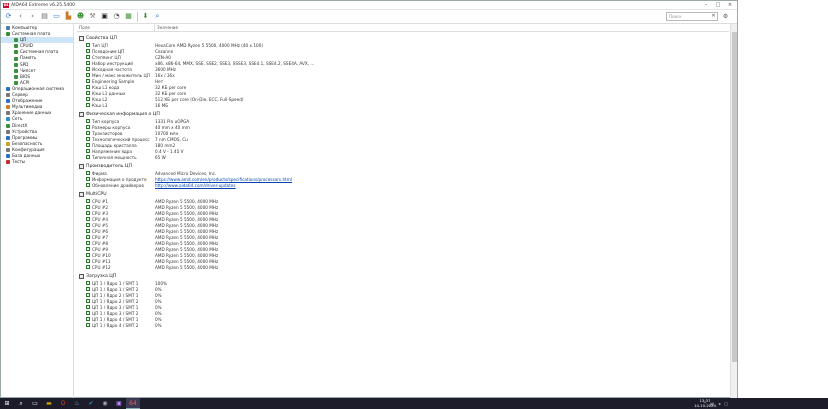 This screenshot has height=409, width=828. Describe the element at coordinates (117, 185) in the screenshot. I see `field-cell: Обновление драйверов` at that location.